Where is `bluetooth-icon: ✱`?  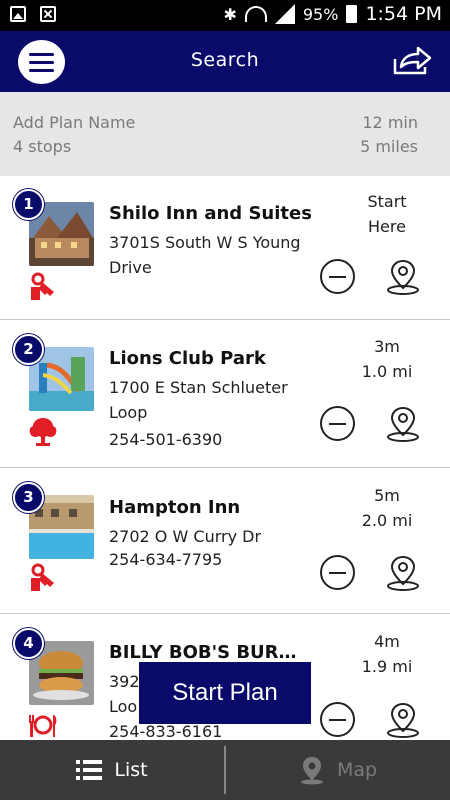 bluetooth-icon: ✱ is located at coordinates (230, 14).